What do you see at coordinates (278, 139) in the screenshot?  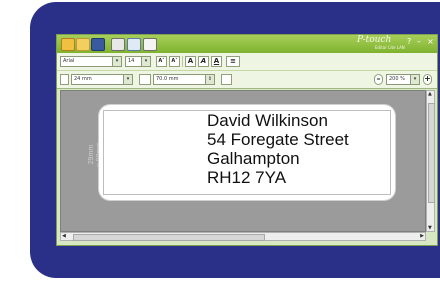 I see `address-line-street: 54 Foregate Street` at bounding box center [278, 139].